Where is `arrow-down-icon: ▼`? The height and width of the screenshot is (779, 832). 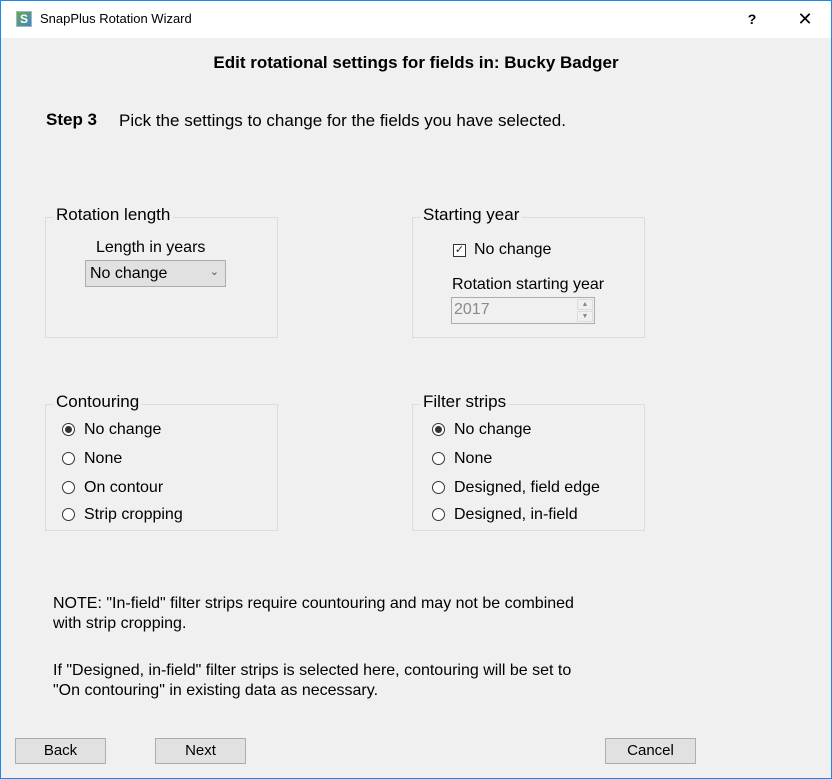
arrow-down-icon: ▼ is located at coordinates (585, 316).